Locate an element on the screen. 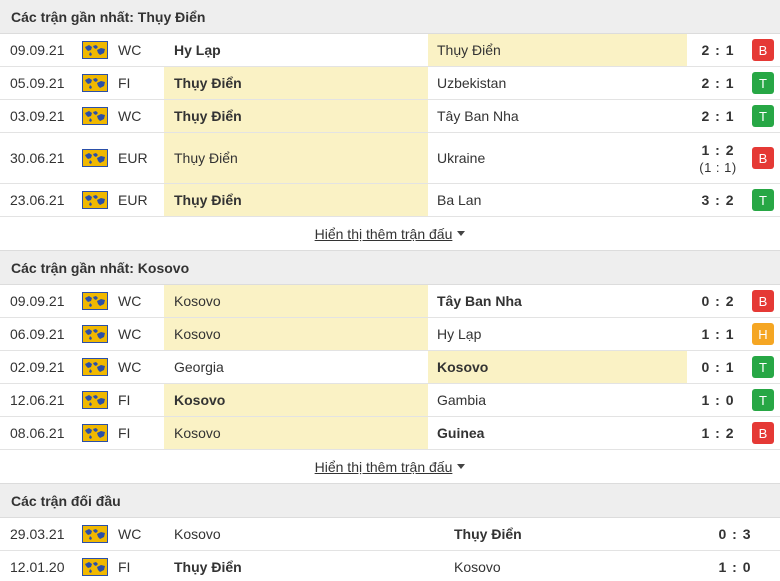 Image resolution: width=780 pixels, height=581 pixels. score-value: 1 : 0 is located at coordinates (735, 567).